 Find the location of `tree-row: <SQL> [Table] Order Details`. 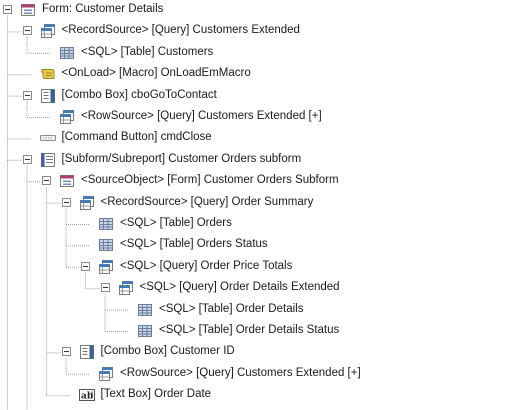

tree-row: <SQL> [Table] Order Details is located at coordinates (254, 310).